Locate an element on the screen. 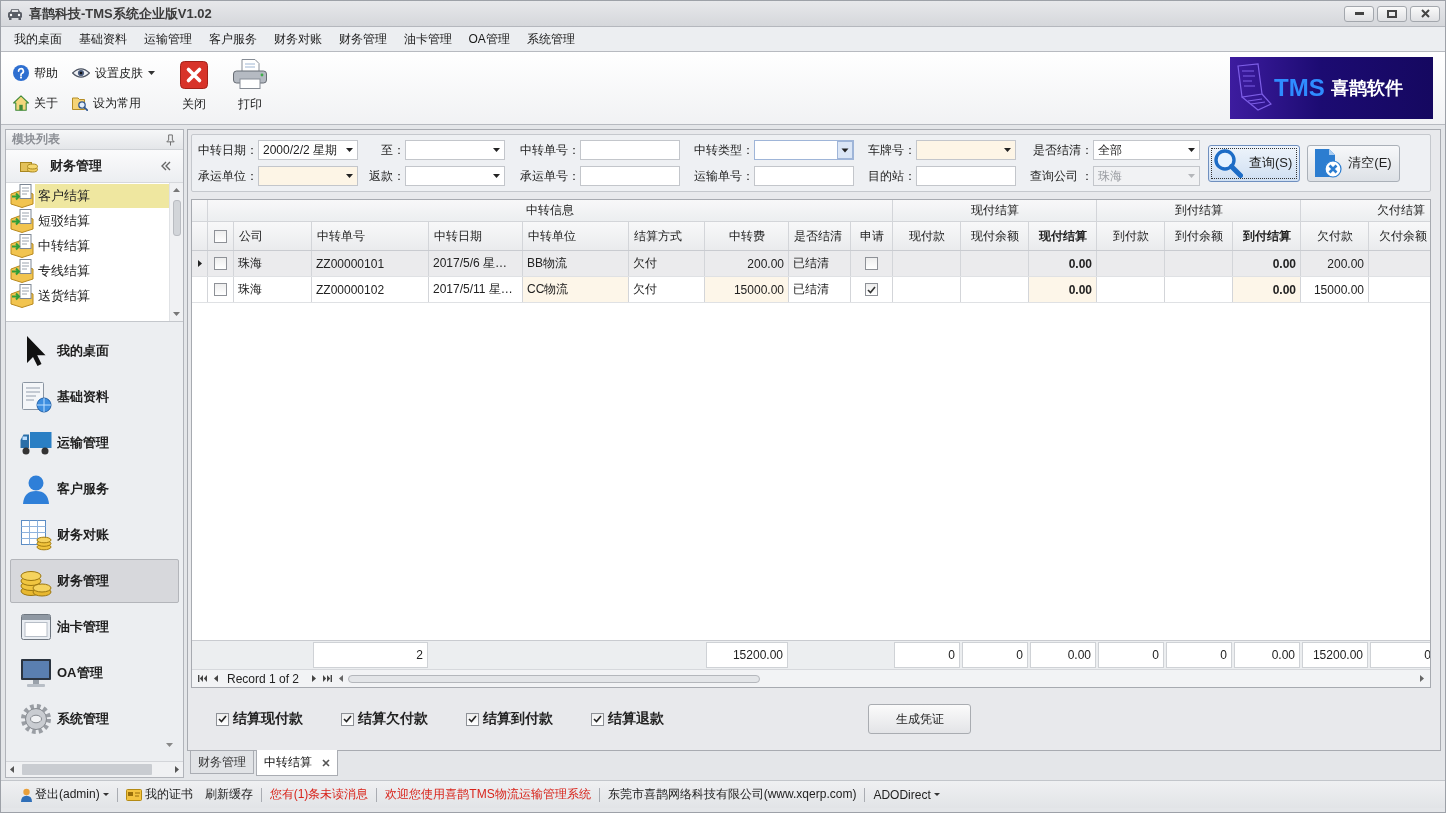 This screenshot has height=813, width=1446. maximize-button is located at coordinates (1392, 13).